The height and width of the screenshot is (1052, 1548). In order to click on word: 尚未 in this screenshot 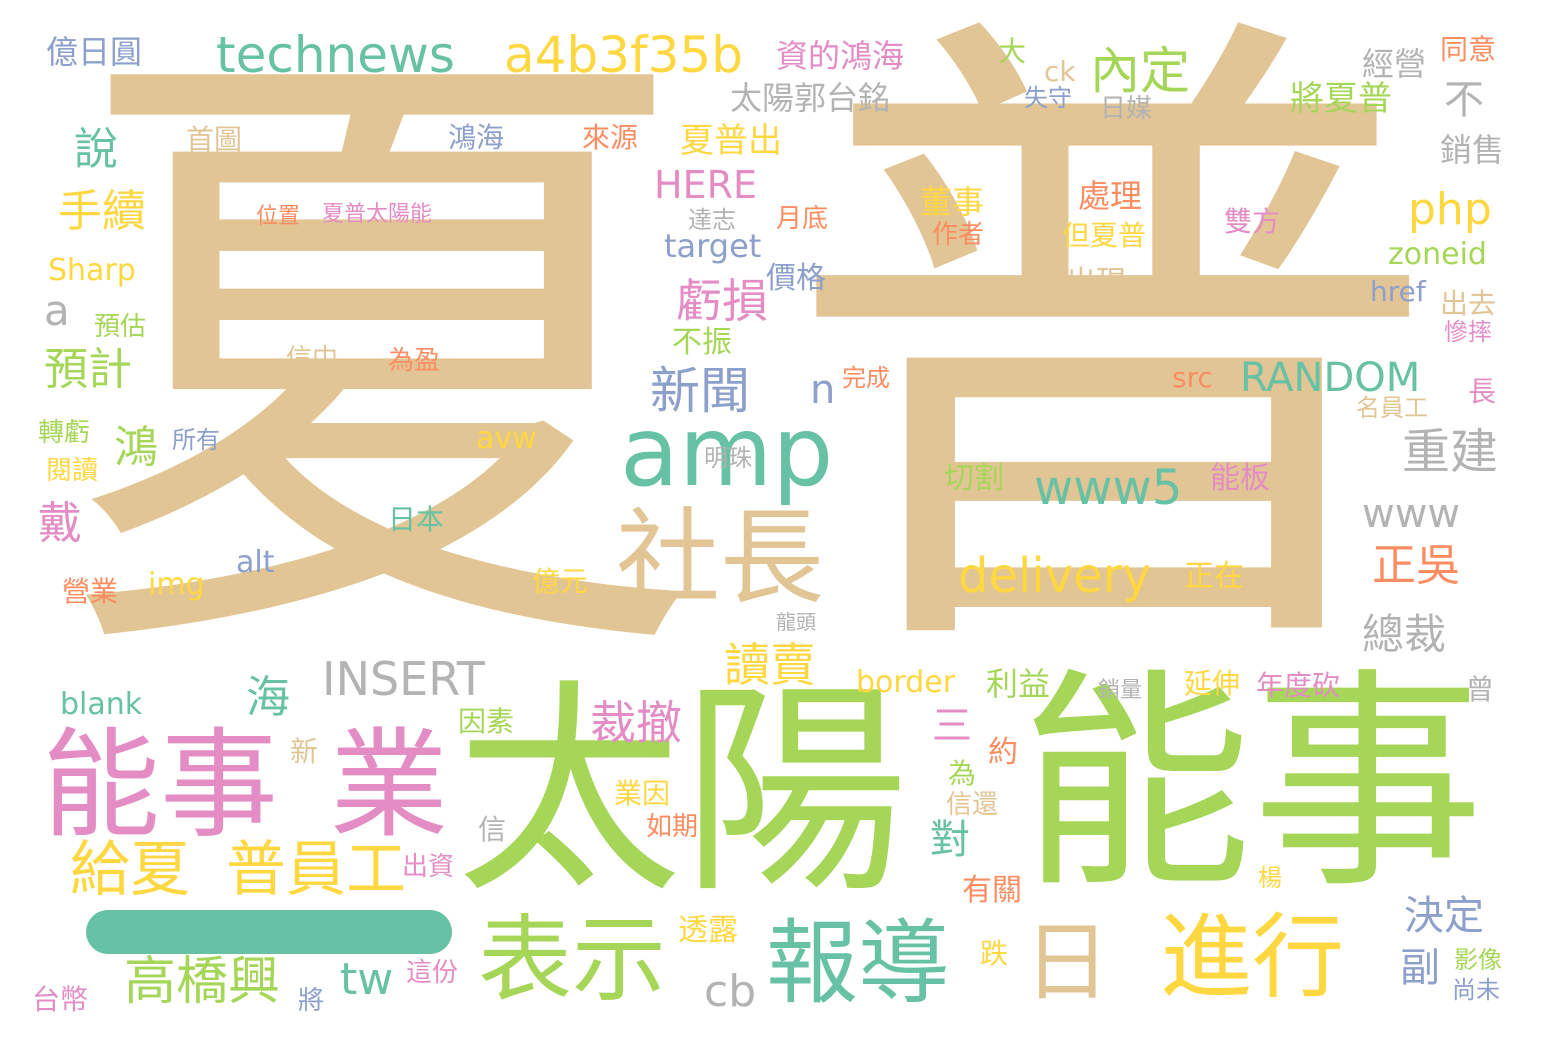, I will do `click(1476, 990)`.